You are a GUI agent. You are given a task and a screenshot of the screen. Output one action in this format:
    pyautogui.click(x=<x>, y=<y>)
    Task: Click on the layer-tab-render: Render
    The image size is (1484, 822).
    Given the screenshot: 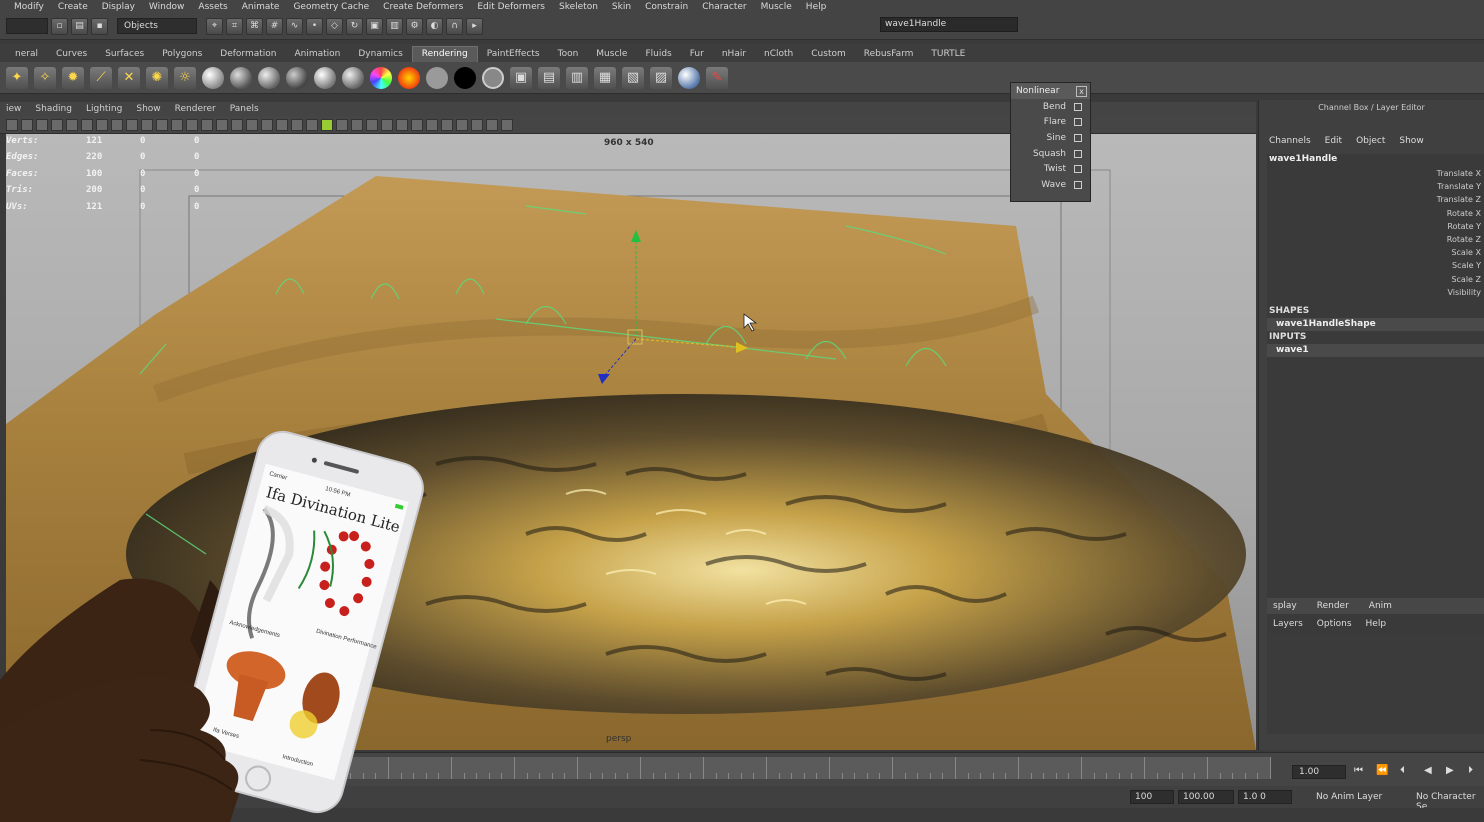 What is the action you would take?
    pyautogui.click(x=1333, y=606)
    